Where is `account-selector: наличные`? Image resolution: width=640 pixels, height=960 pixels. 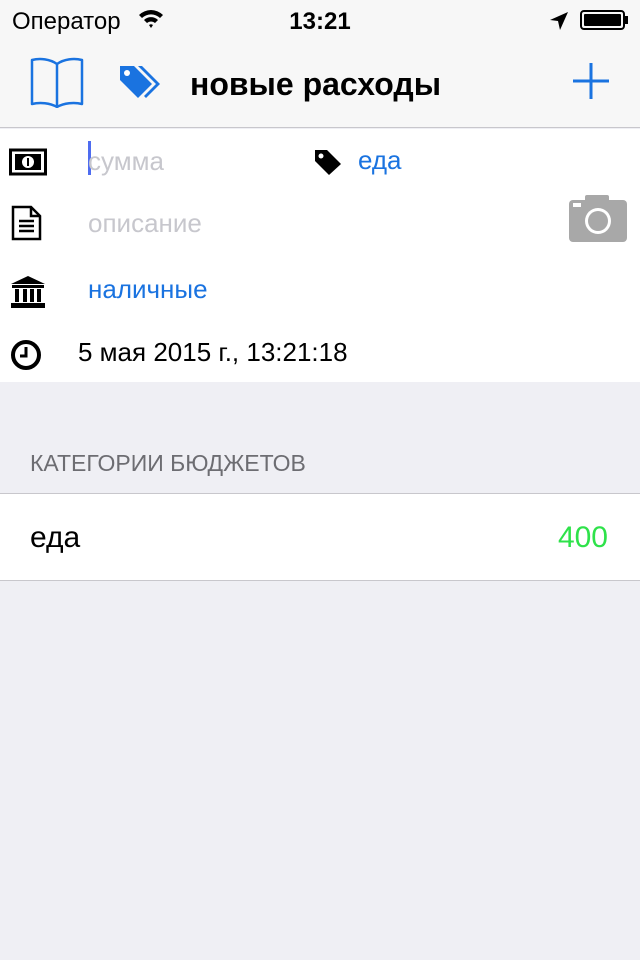 account-selector: наличные is located at coordinates (148, 289).